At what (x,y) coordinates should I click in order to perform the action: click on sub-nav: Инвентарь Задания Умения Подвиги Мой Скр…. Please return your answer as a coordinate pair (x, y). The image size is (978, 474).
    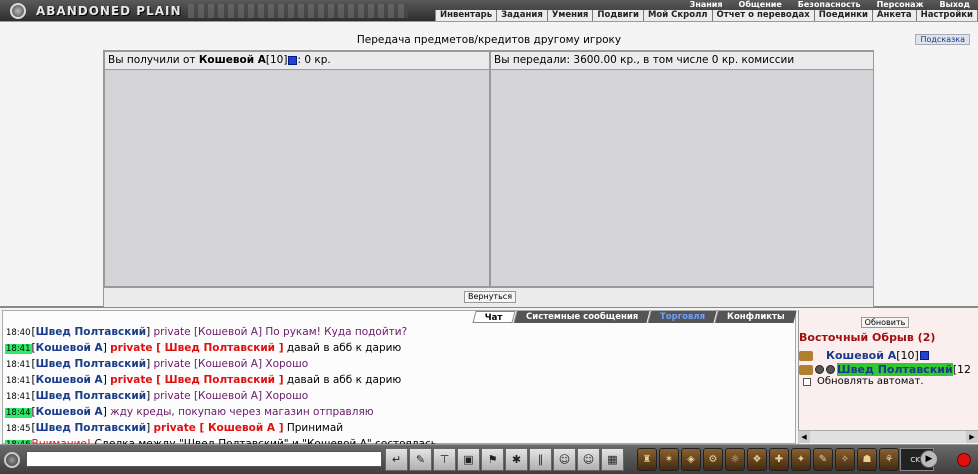
    Looking at the image, I should click on (706, 15).